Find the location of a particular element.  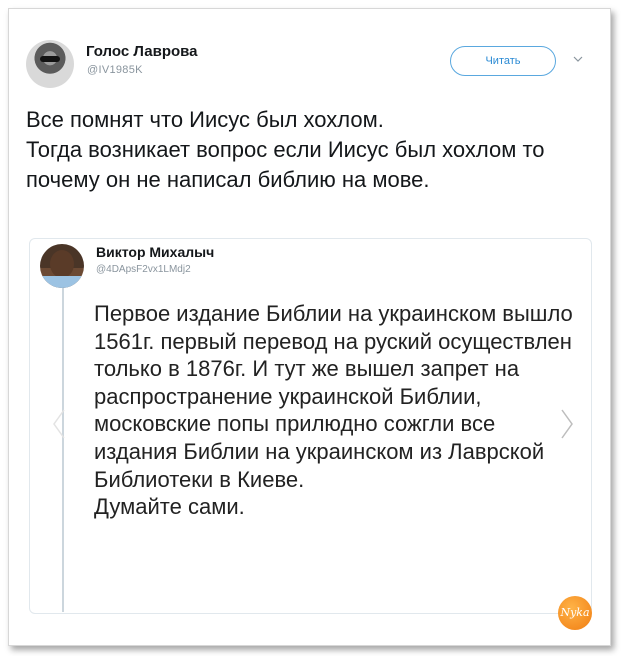

author-handle: @IV1985K is located at coordinates (115, 70).